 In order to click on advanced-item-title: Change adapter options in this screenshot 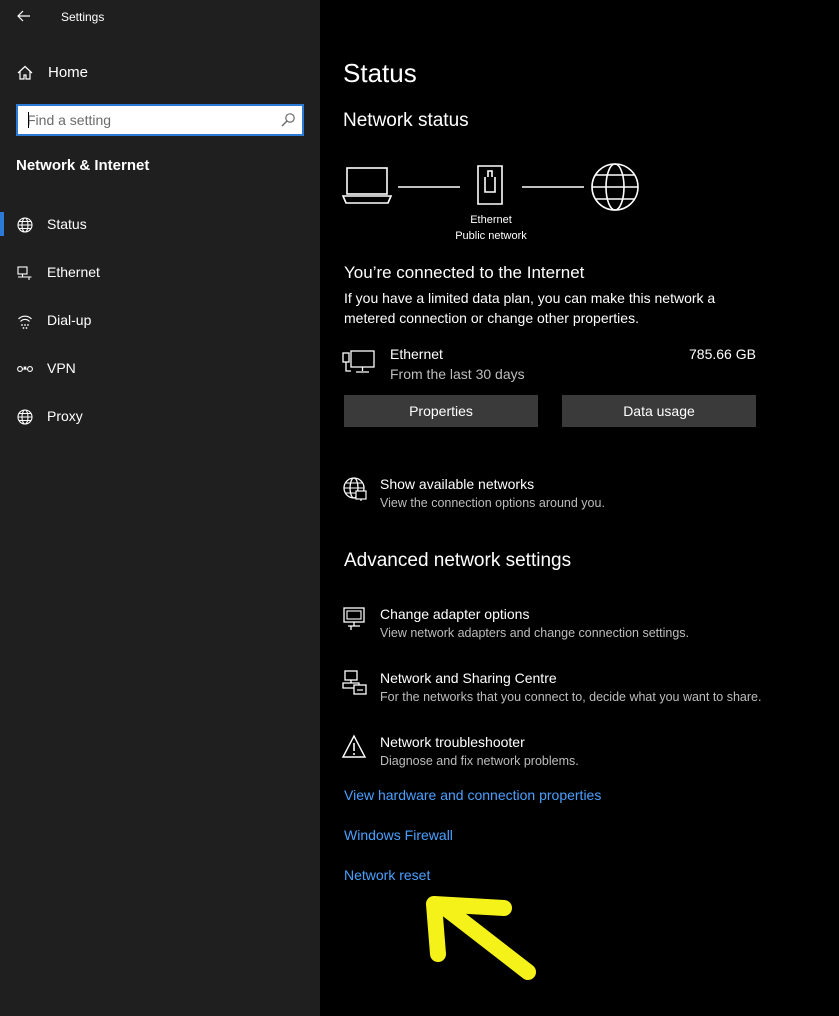, I will do `click(455, 614)`.